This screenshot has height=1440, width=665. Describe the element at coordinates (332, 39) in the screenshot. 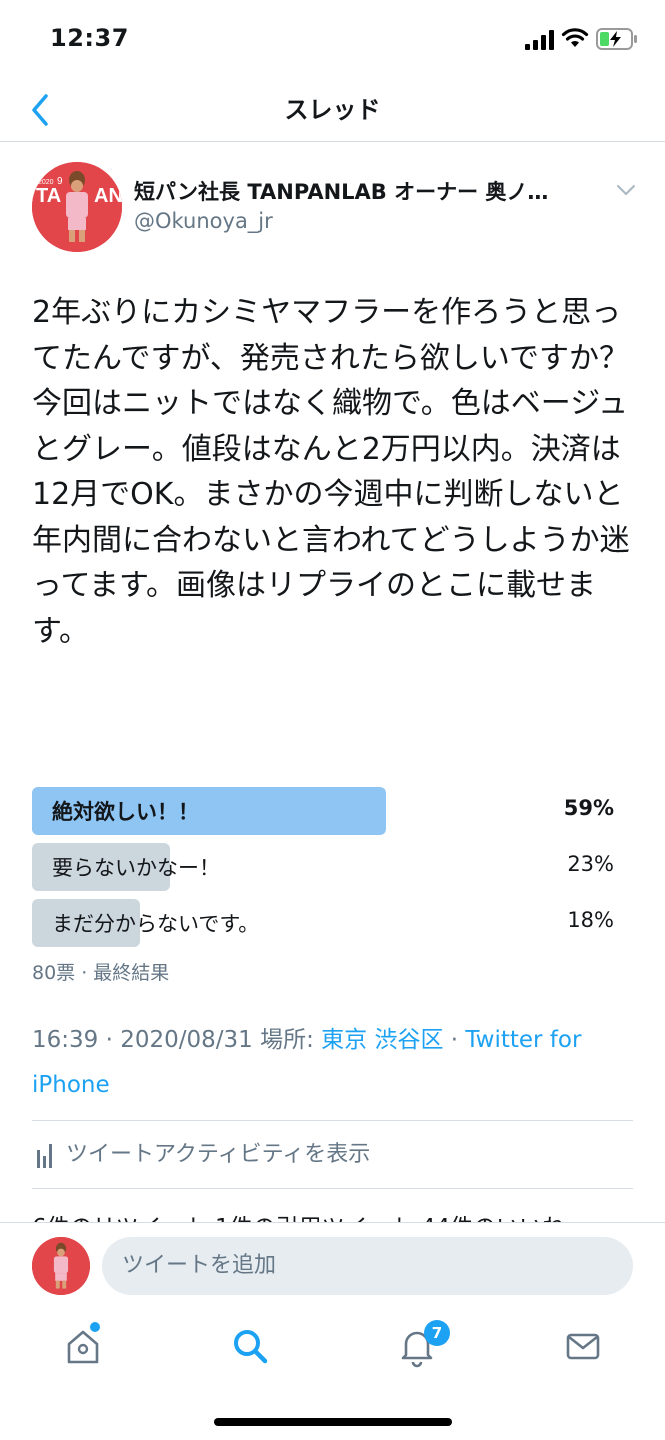

I see `status-bar: 12:37` at that location.